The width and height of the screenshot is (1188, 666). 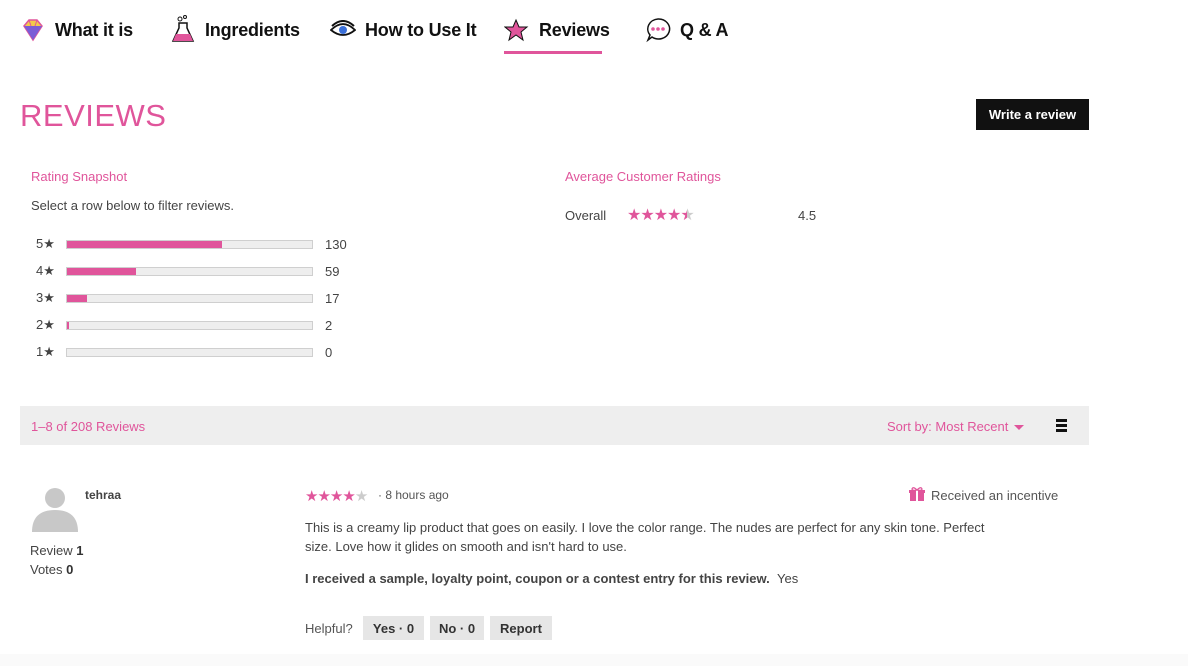 I want to click on rating-row-1: 1★ 0, so click(x=196, y=352).